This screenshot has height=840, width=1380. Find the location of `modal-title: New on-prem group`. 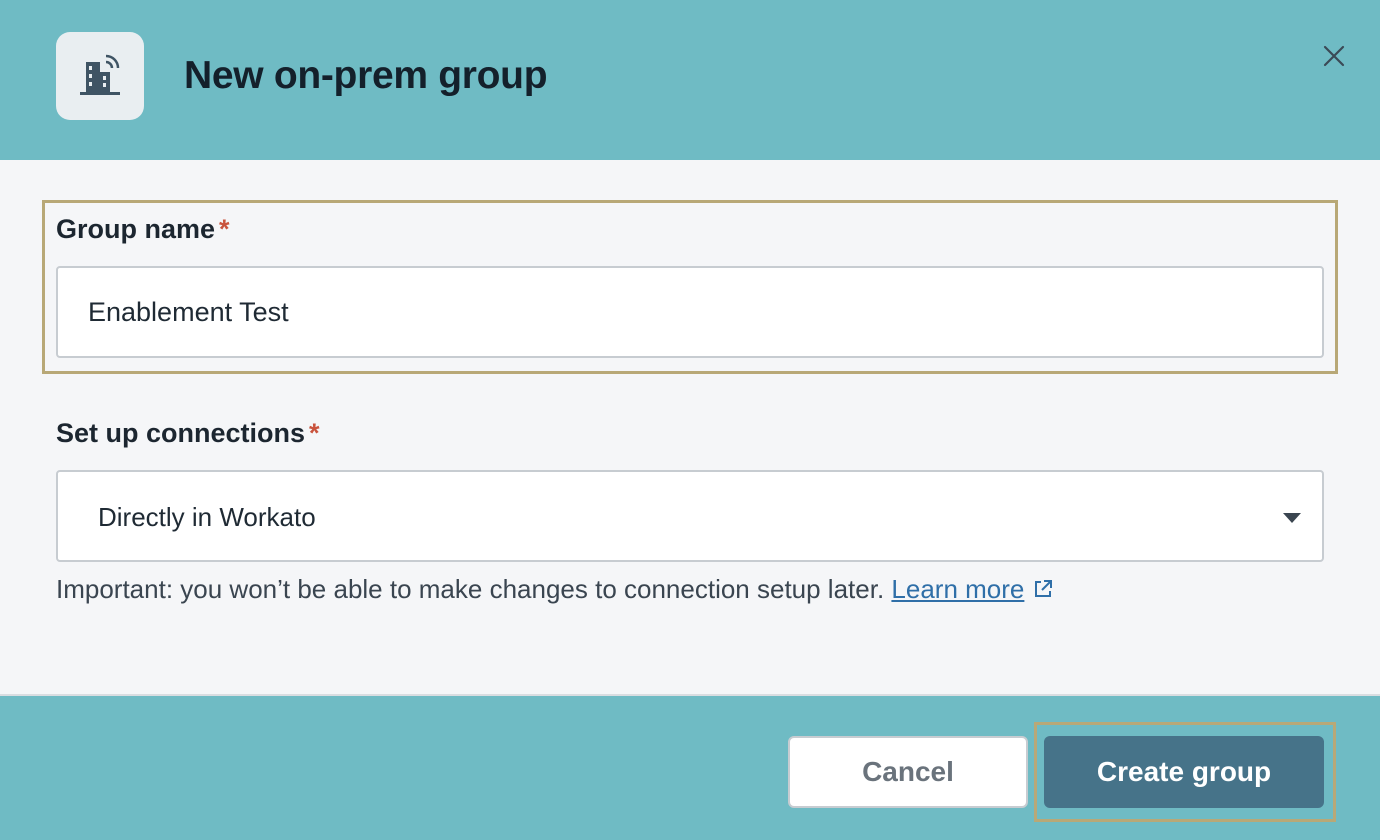

modal-title: New on-prem group is located at coordinates (366, 75).